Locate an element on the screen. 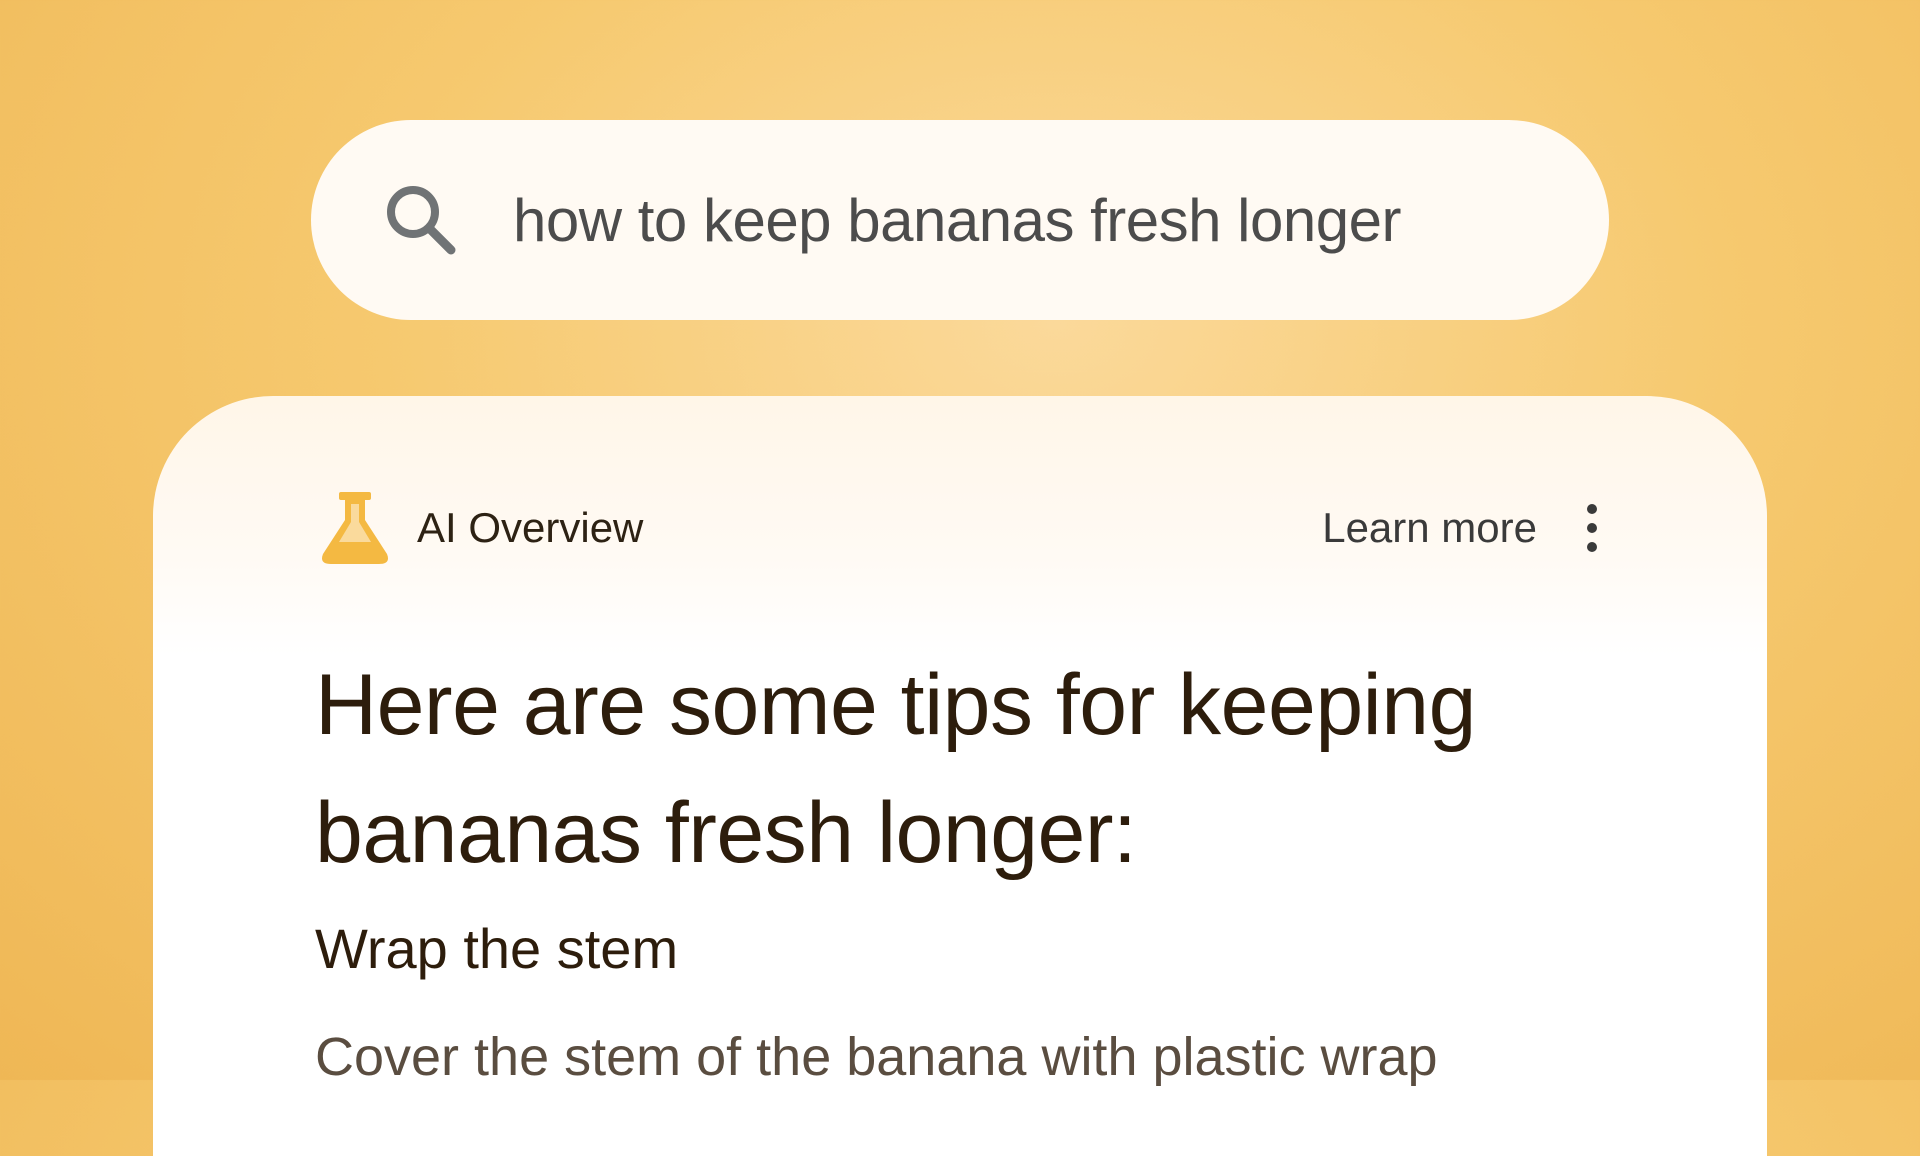 This screenshot has height=1156, width=1920. search-bar is located at coordinates (960, 220).